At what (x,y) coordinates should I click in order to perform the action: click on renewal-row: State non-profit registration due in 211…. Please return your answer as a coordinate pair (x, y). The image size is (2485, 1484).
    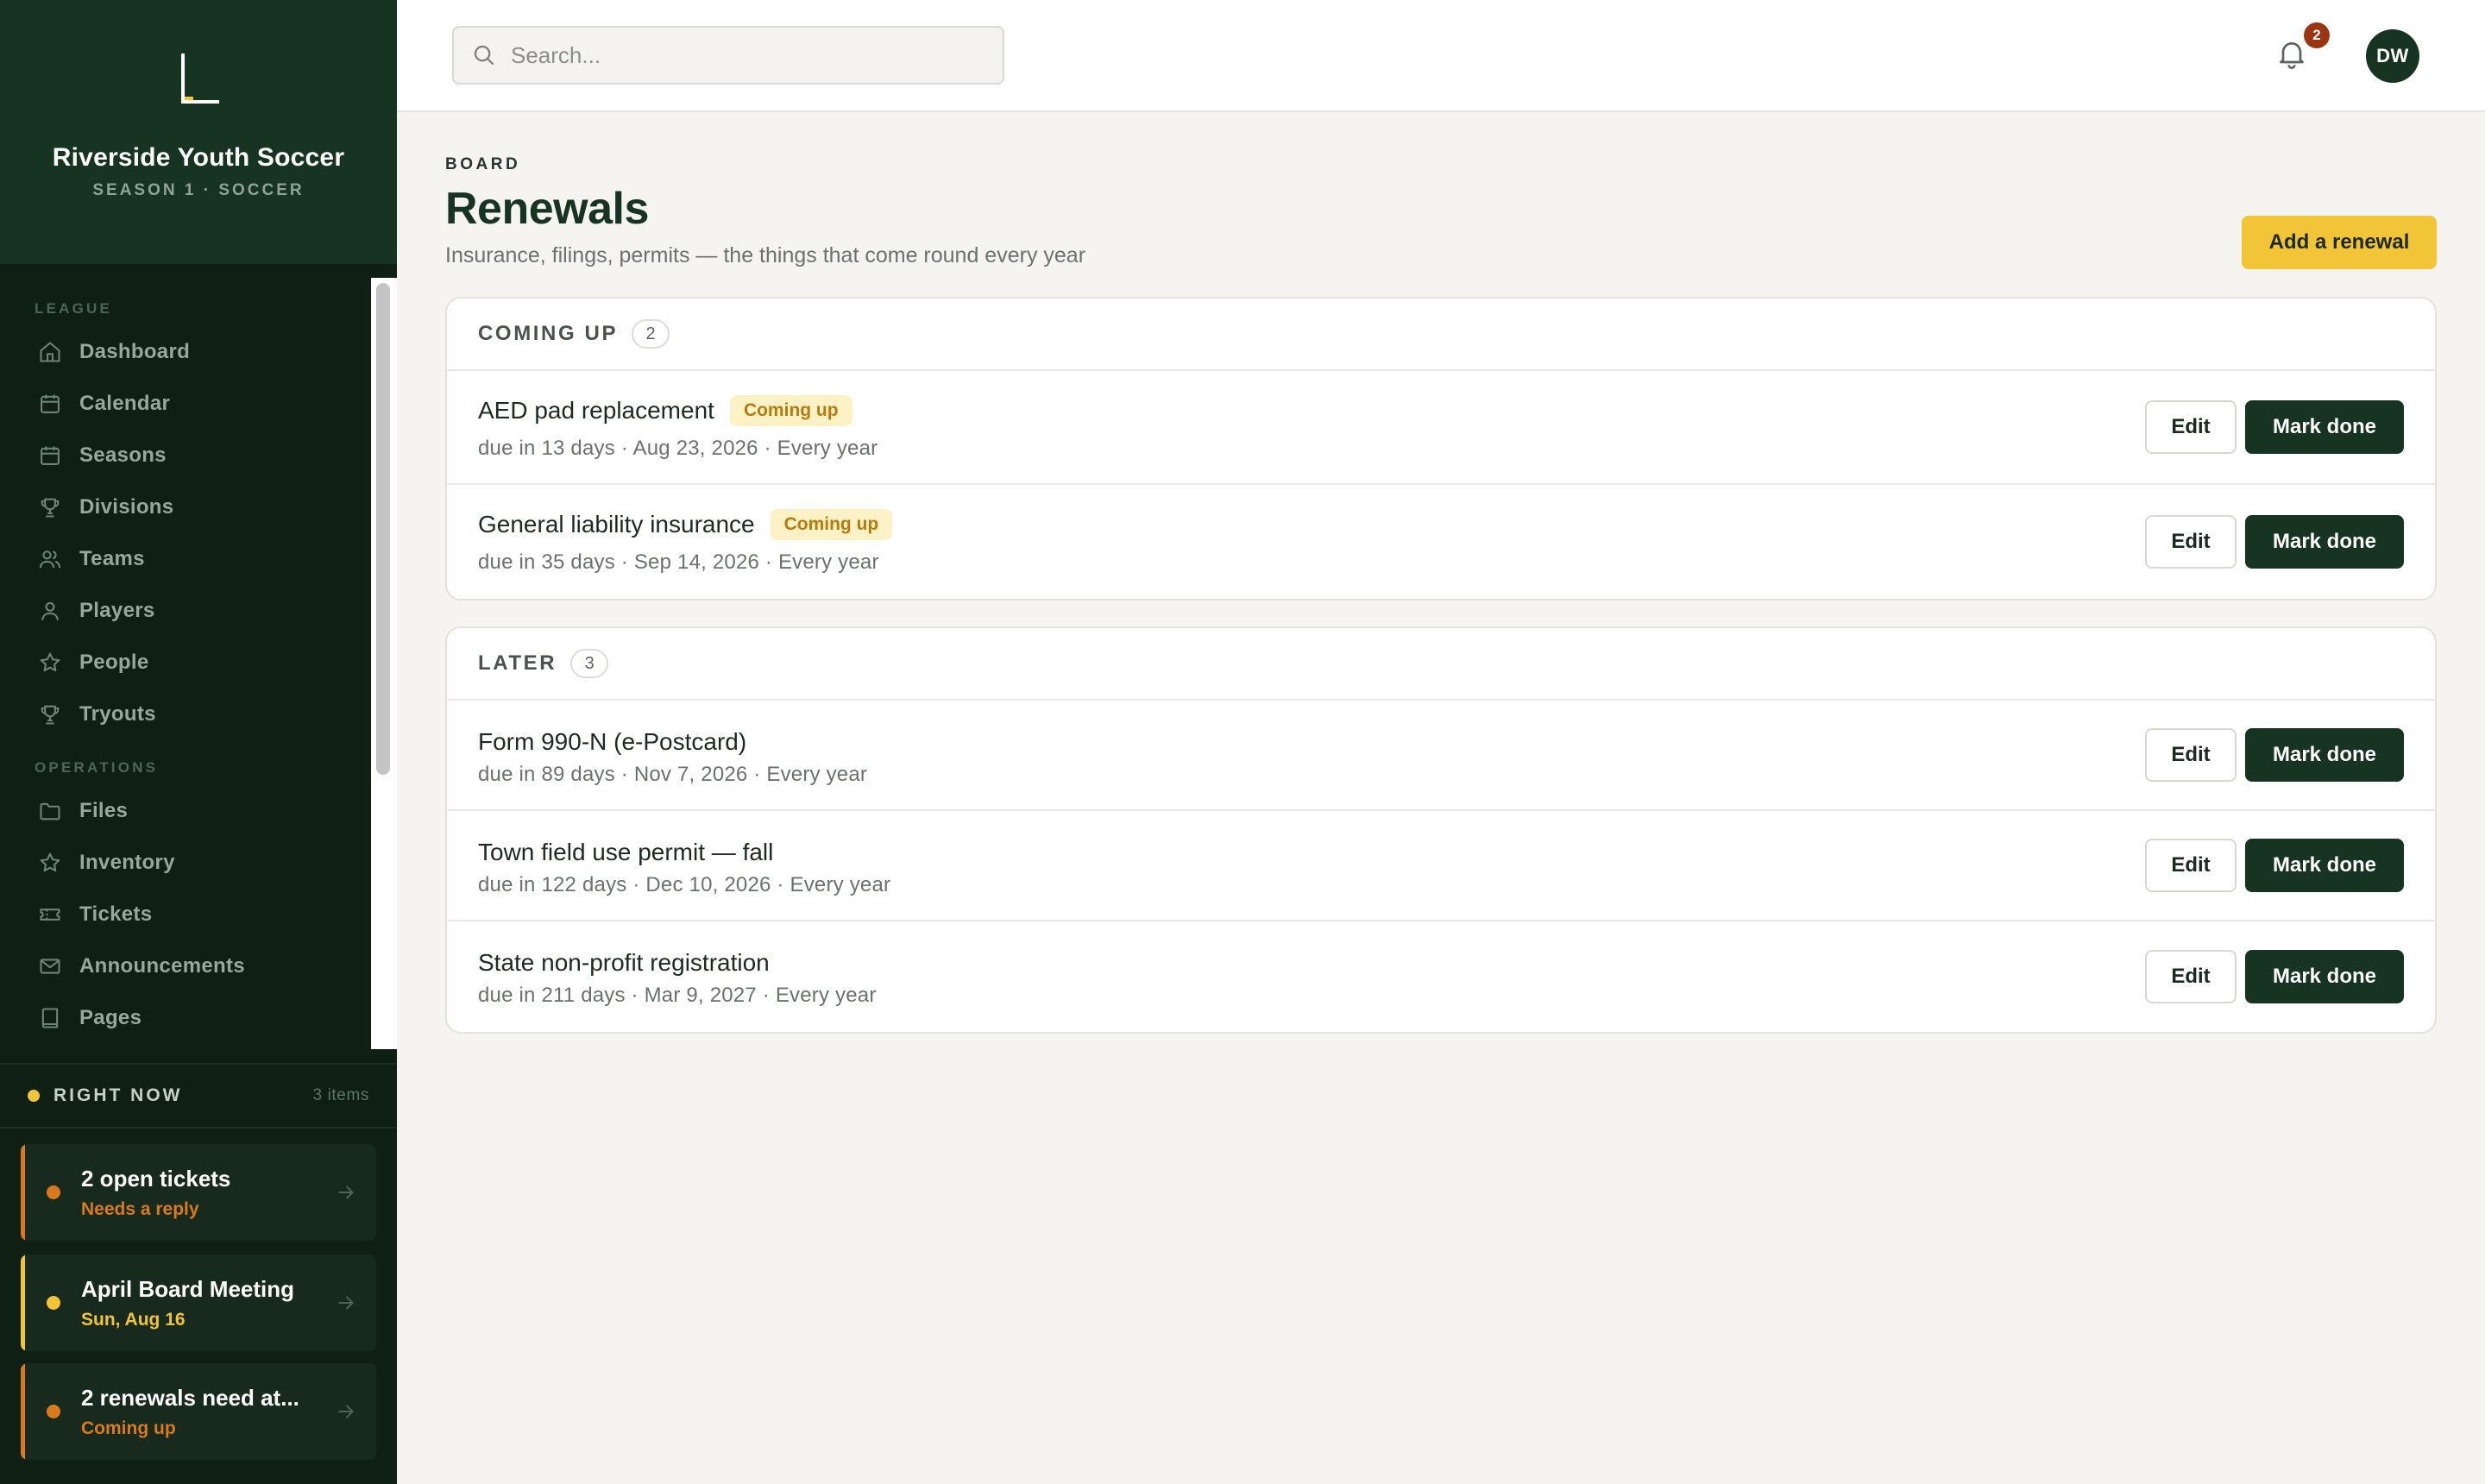
    Looking at the image, I should click on (1441, 977).